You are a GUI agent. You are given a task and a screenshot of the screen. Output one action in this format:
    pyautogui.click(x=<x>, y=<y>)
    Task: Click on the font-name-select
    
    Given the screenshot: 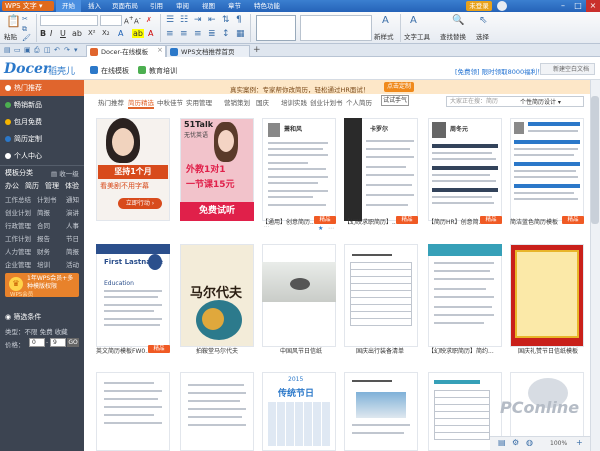 What is the action you would take?
    pyautogui.click(x=69, y=20)
    